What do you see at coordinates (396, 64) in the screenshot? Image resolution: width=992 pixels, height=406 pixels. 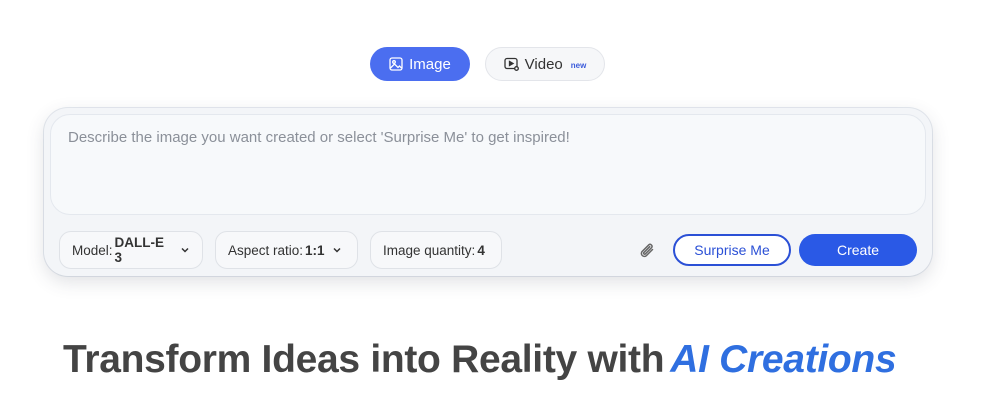 I see `image-icon` at bounding box center [396, 64].